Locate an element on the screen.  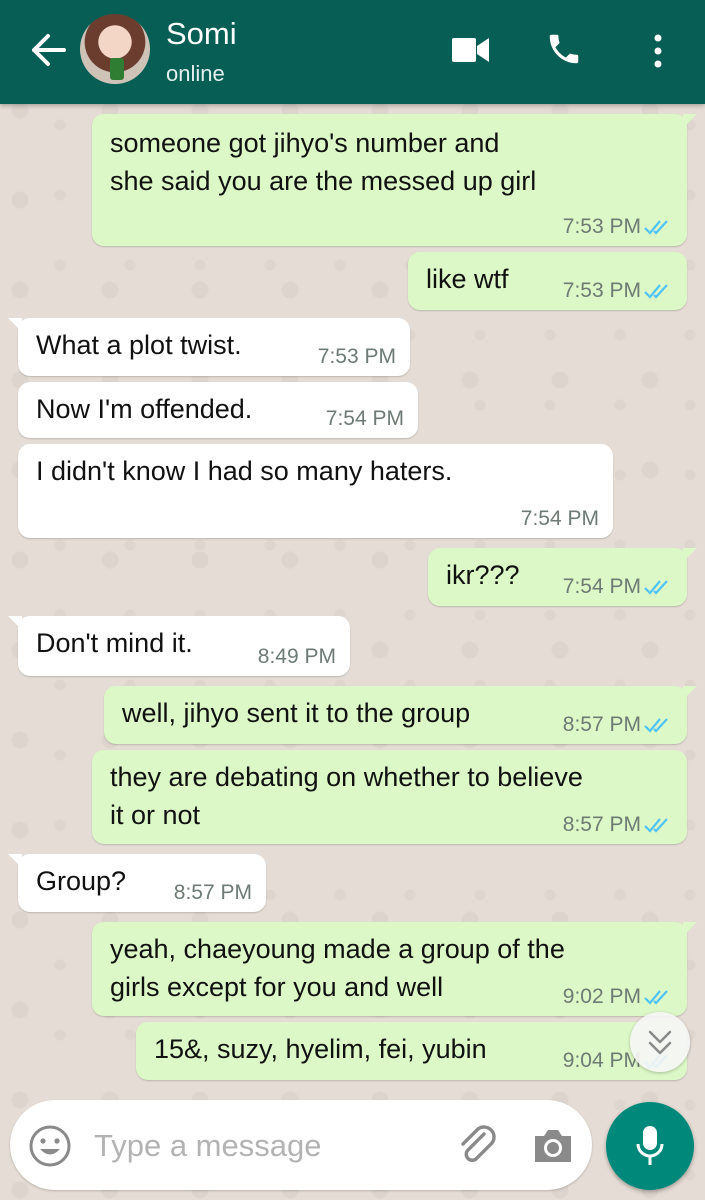
message-text: ikr??? is located at coordinates (483, 575).